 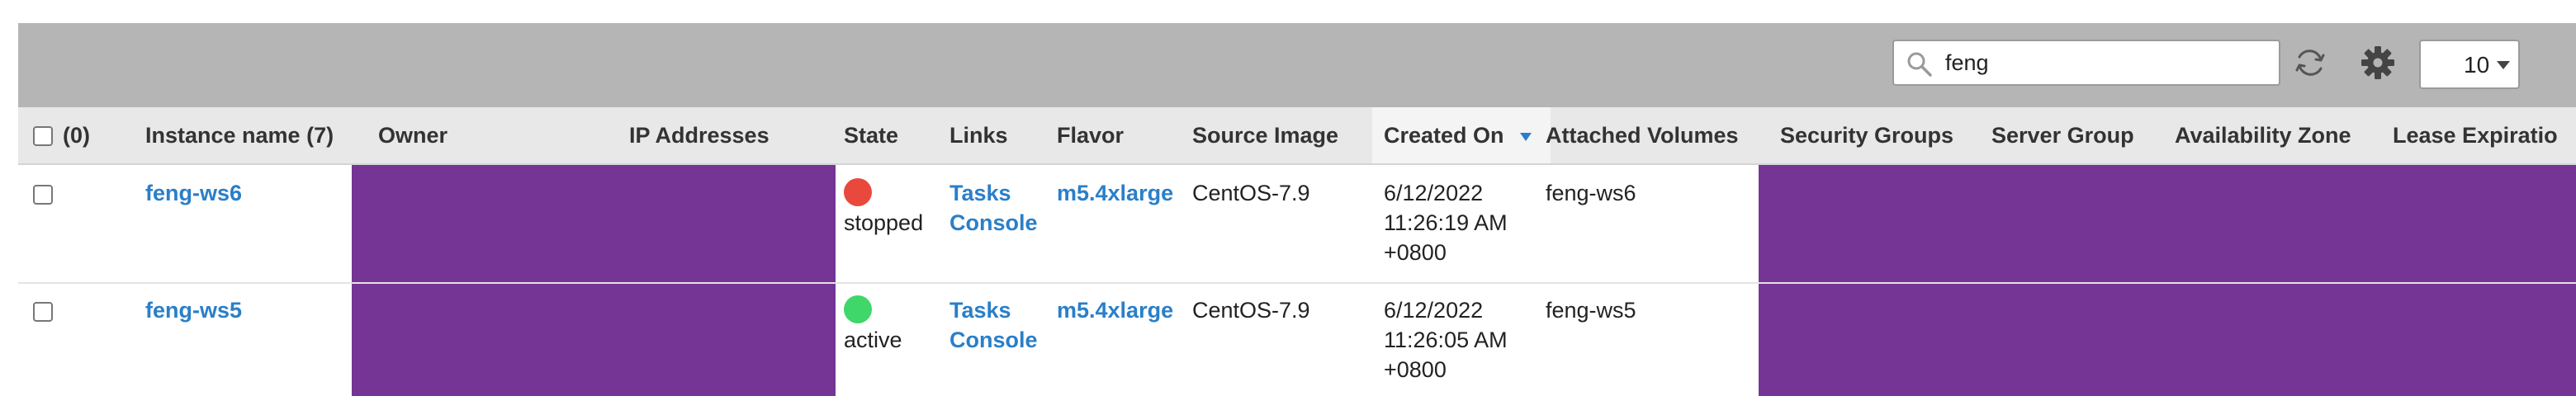 I want to click on column-server-group: Server Group, so click(x=2062, y=135).